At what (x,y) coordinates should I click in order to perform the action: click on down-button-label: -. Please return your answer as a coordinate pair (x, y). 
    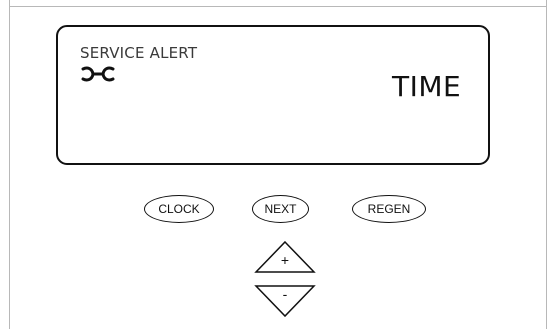
    Looking at the image, I should click on (285, 294).